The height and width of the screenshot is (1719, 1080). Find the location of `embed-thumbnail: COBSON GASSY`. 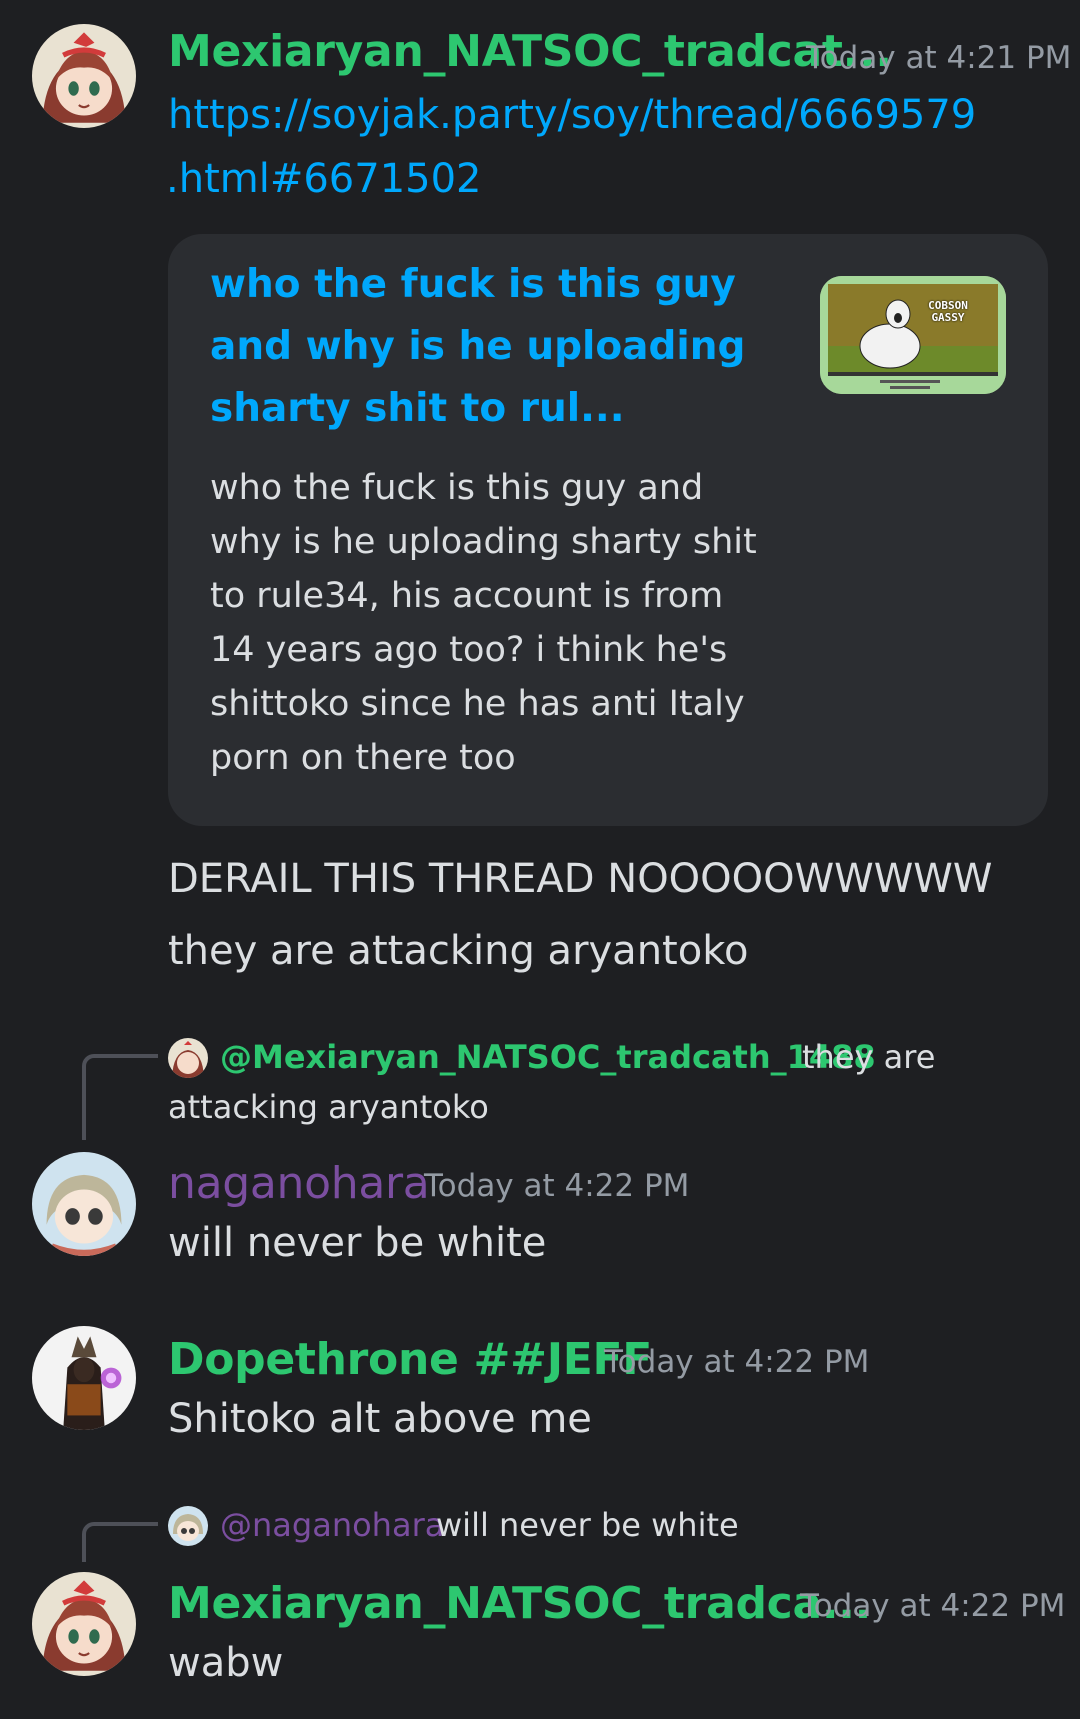

embed-thumbnail: COBSON GASSY is located at coordinates (913, 335).